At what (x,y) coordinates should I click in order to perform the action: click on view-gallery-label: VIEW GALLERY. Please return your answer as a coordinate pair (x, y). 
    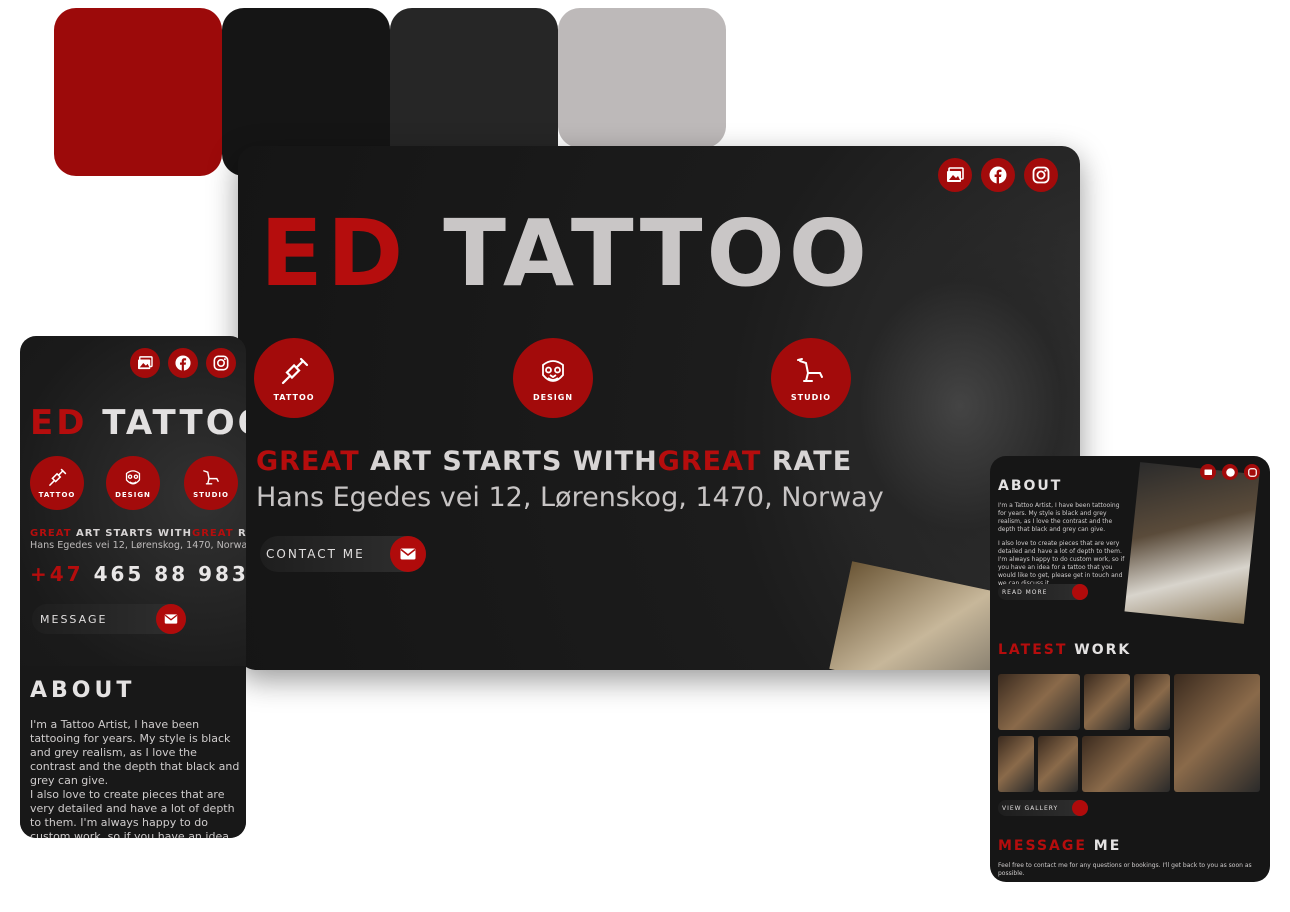
    Looking at the image, I should click on (1030, 808).